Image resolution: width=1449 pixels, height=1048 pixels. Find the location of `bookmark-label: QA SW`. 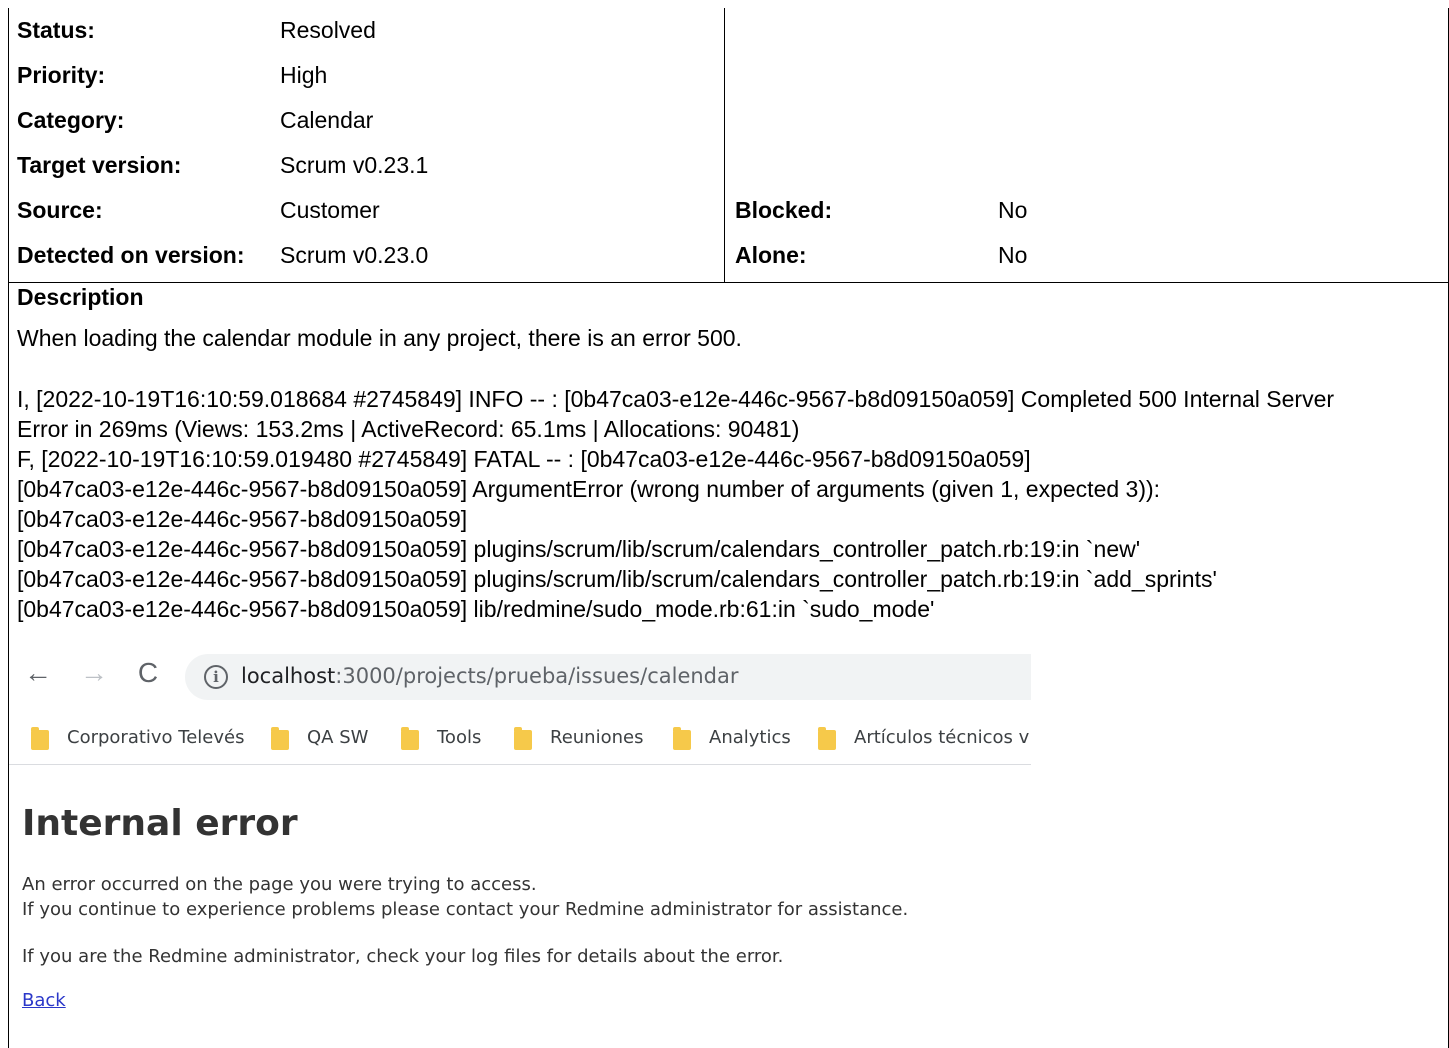

bookmark-label: QA SW is located at coordinates (338, 737).